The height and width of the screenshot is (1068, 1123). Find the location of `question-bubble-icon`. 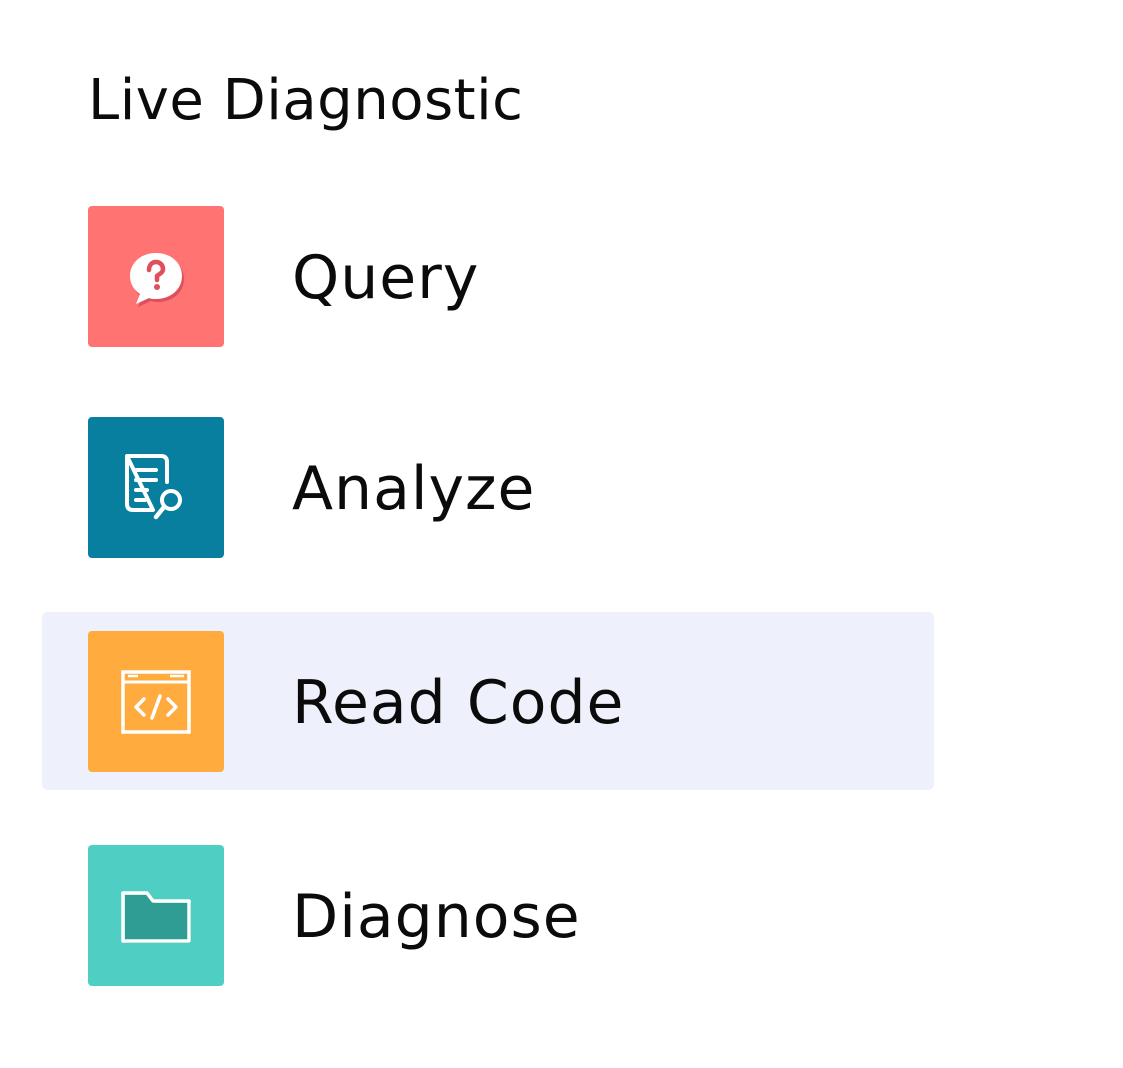

question-bubble-icon is located at coordinates (156, 277).